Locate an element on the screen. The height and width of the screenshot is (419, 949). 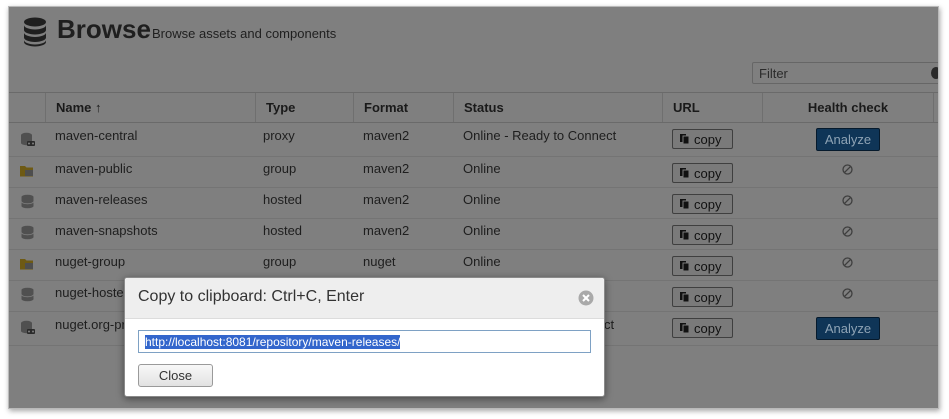
repo-name: maven-releases is located at coordinates (101, 199).